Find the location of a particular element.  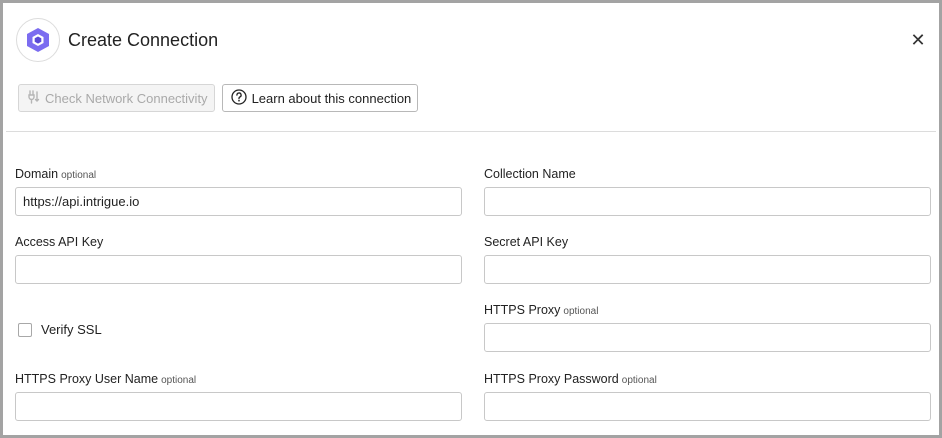

https-proxy-password-label-text: HTTPS Proxy Password is located at coordinates (551, 379).